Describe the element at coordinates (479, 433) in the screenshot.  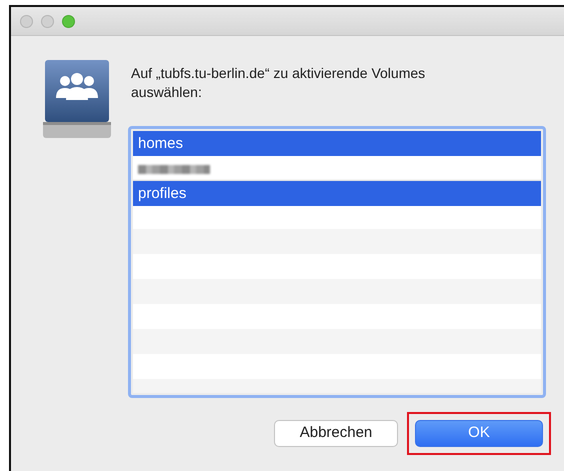
I see `default-button: OK` at that location.